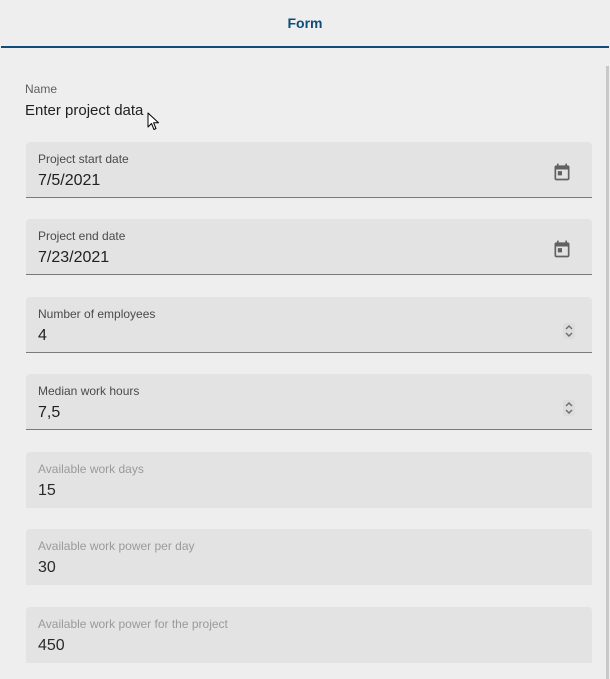 The image size is (610, 679). Describe the element at coordinates (309, 247) in the screenshot. I see `project-end-date-field: Project end date 7/23/2021` at that location.